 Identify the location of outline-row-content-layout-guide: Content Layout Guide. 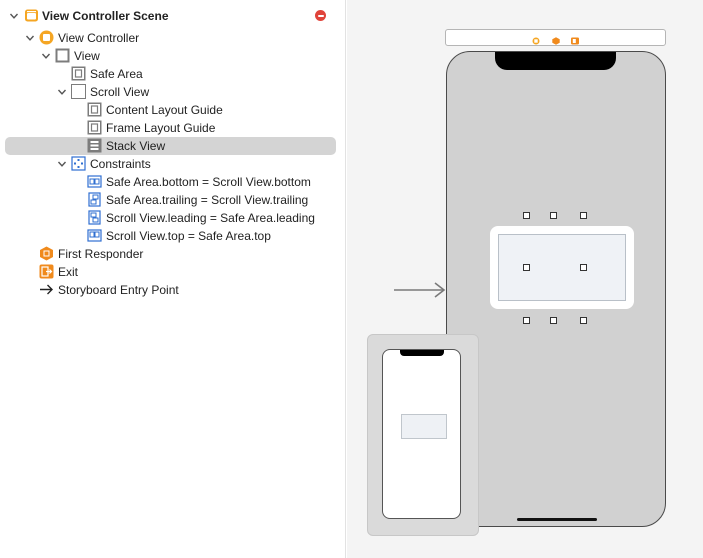
(173, 110).